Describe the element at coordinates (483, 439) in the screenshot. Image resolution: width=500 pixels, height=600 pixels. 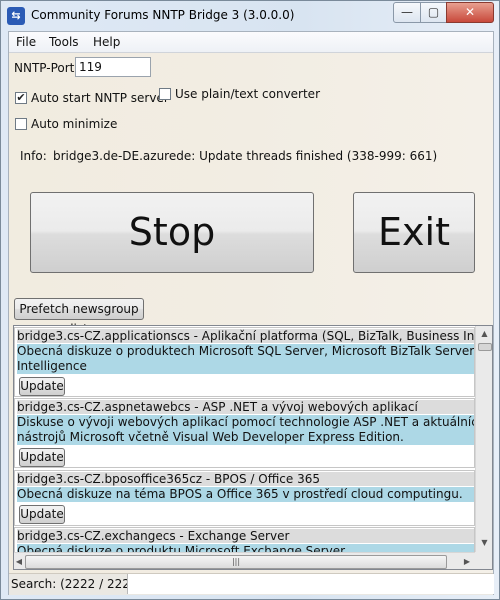
I see `vertical-scrollbar: ▲ ▼` at that location.